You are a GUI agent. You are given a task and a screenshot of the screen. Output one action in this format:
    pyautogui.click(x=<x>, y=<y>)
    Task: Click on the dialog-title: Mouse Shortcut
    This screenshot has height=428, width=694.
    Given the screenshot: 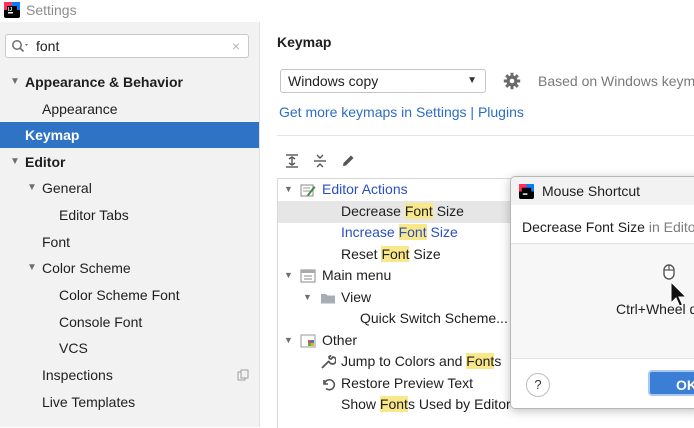 What is the action you would take?
    pyautogui.click(x=591, y=191)
    